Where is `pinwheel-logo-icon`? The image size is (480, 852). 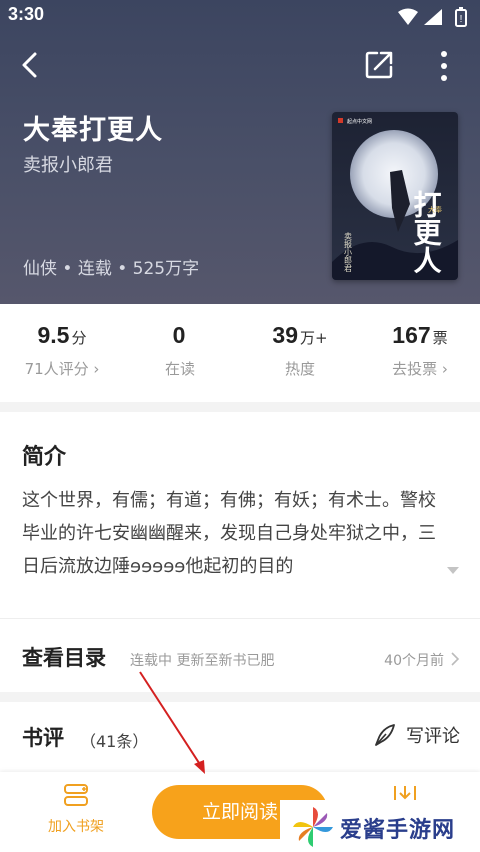 pinwheel-logo-icon is located at coordinates (313, 827).